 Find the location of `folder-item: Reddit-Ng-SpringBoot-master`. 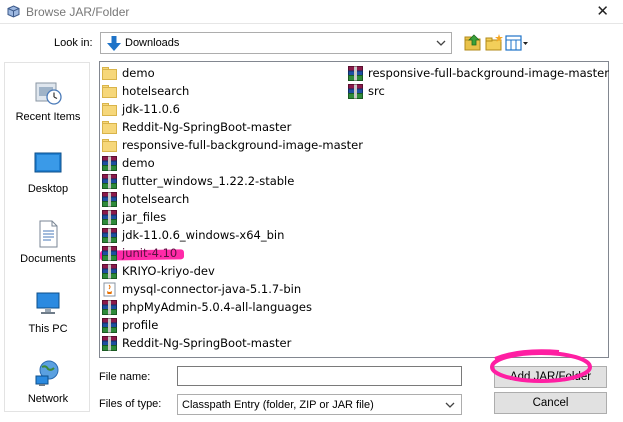

folder-item: Reddit-Ng-SpringBoot-master is located at coordinates (232, 127).